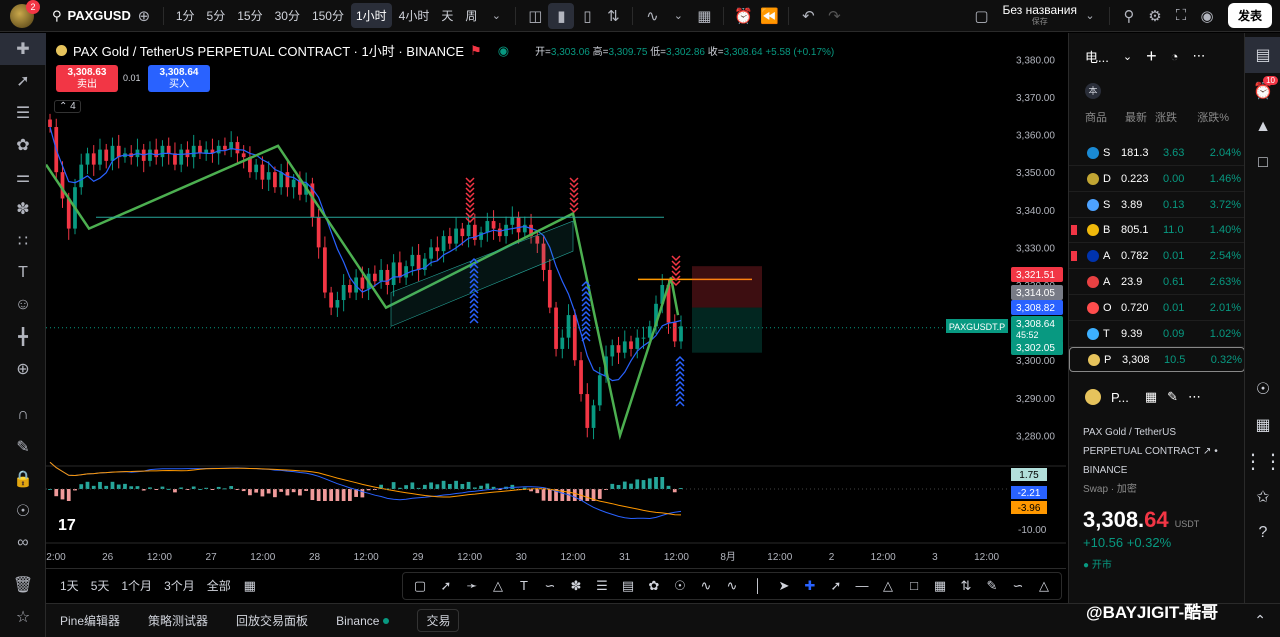 The width and height of the screenshot is (1280, 637). I want to click on pine-editor-tab: Pine编辑器, so click(90, 620).